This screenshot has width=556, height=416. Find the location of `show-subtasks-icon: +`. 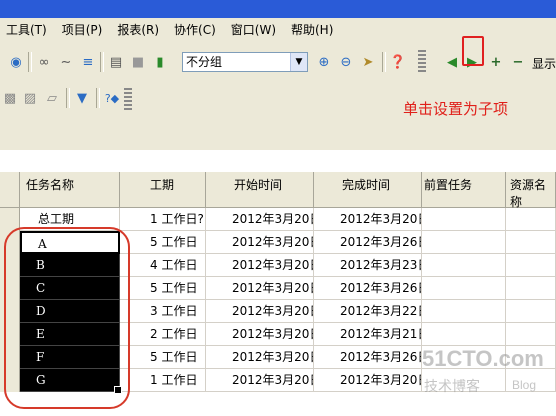

show-subtasks-icon: + is located at coordinates (496, 62).